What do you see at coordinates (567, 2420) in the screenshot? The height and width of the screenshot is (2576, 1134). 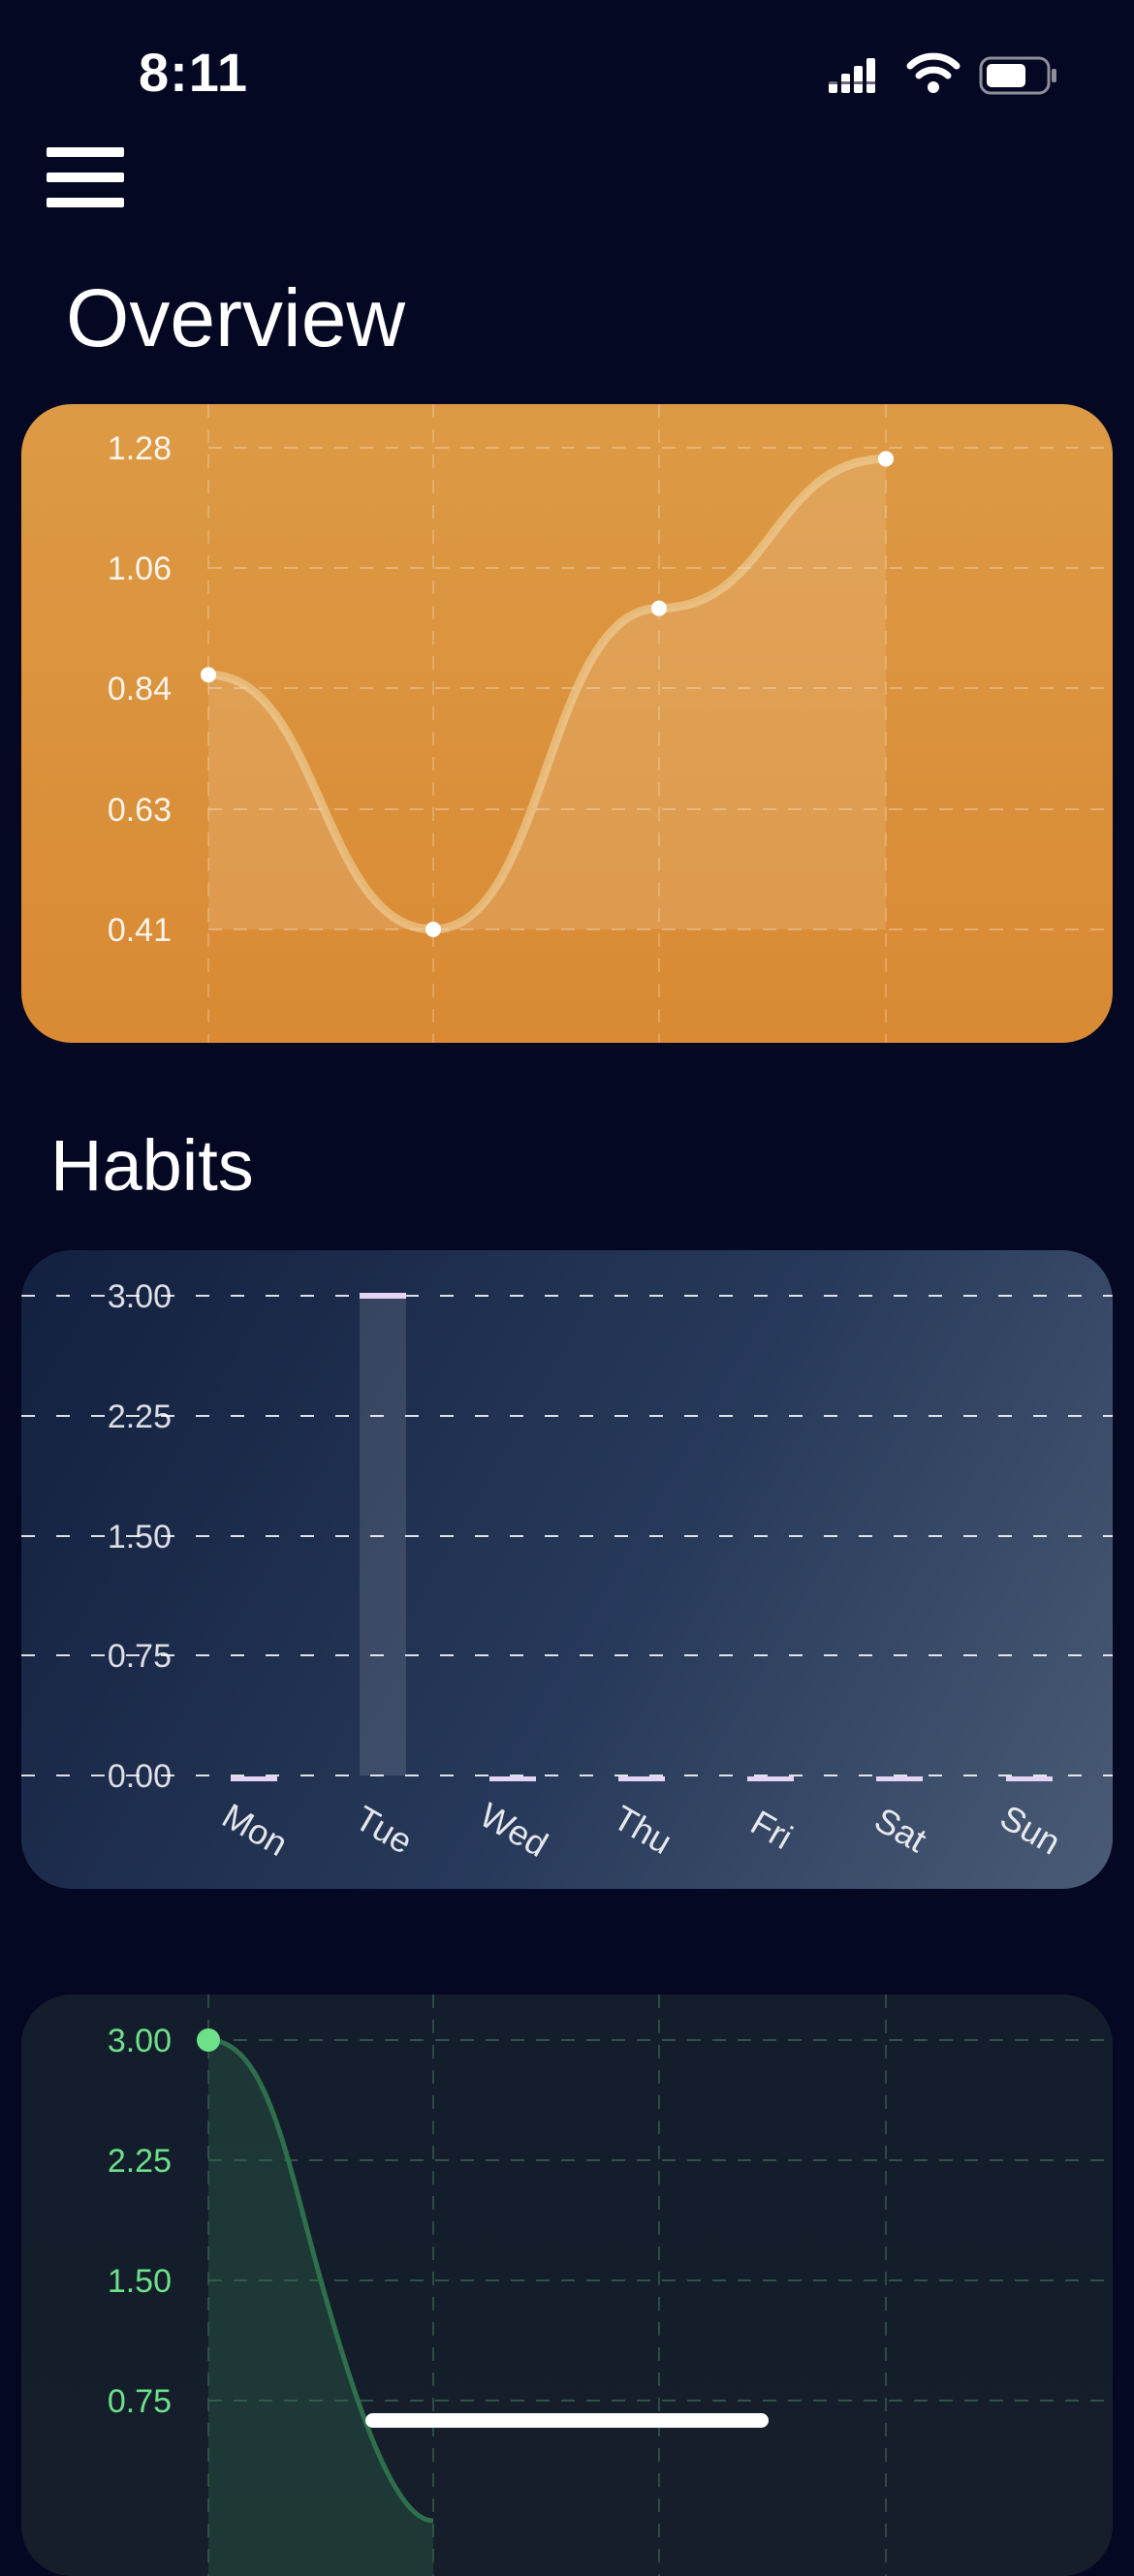 I see `home-indicator` at bounding box center [567, 2420].